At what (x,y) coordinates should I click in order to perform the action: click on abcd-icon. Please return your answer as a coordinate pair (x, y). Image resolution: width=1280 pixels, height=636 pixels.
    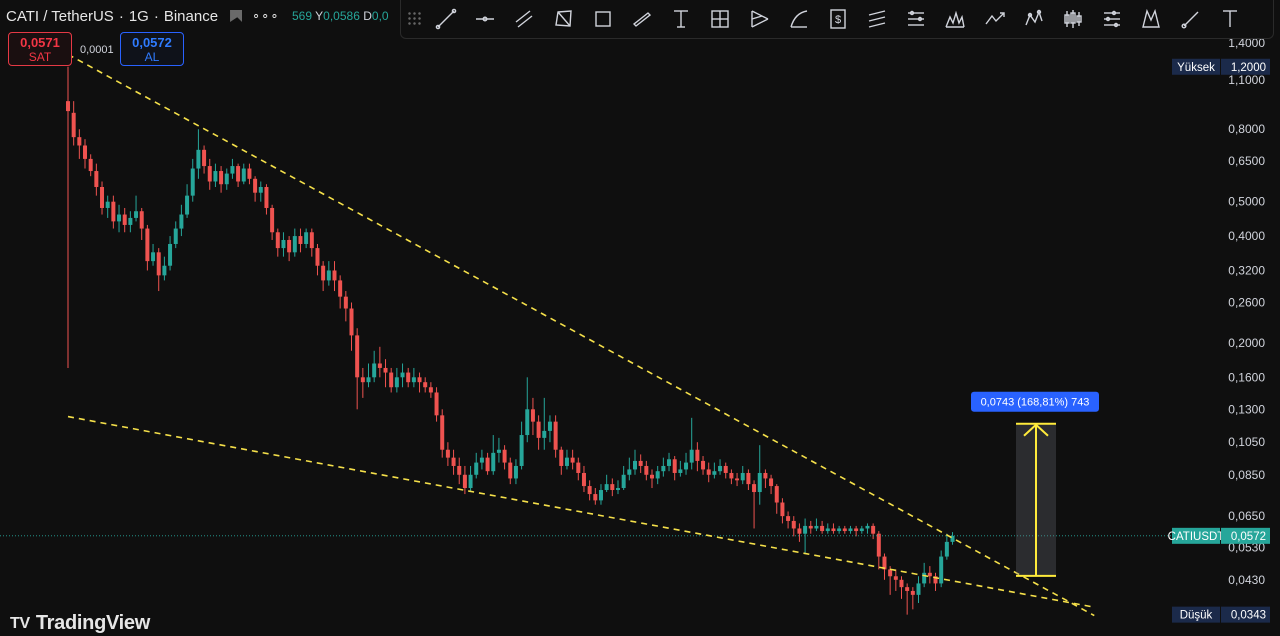
    Looking at the image, I should click on (1151, 18).